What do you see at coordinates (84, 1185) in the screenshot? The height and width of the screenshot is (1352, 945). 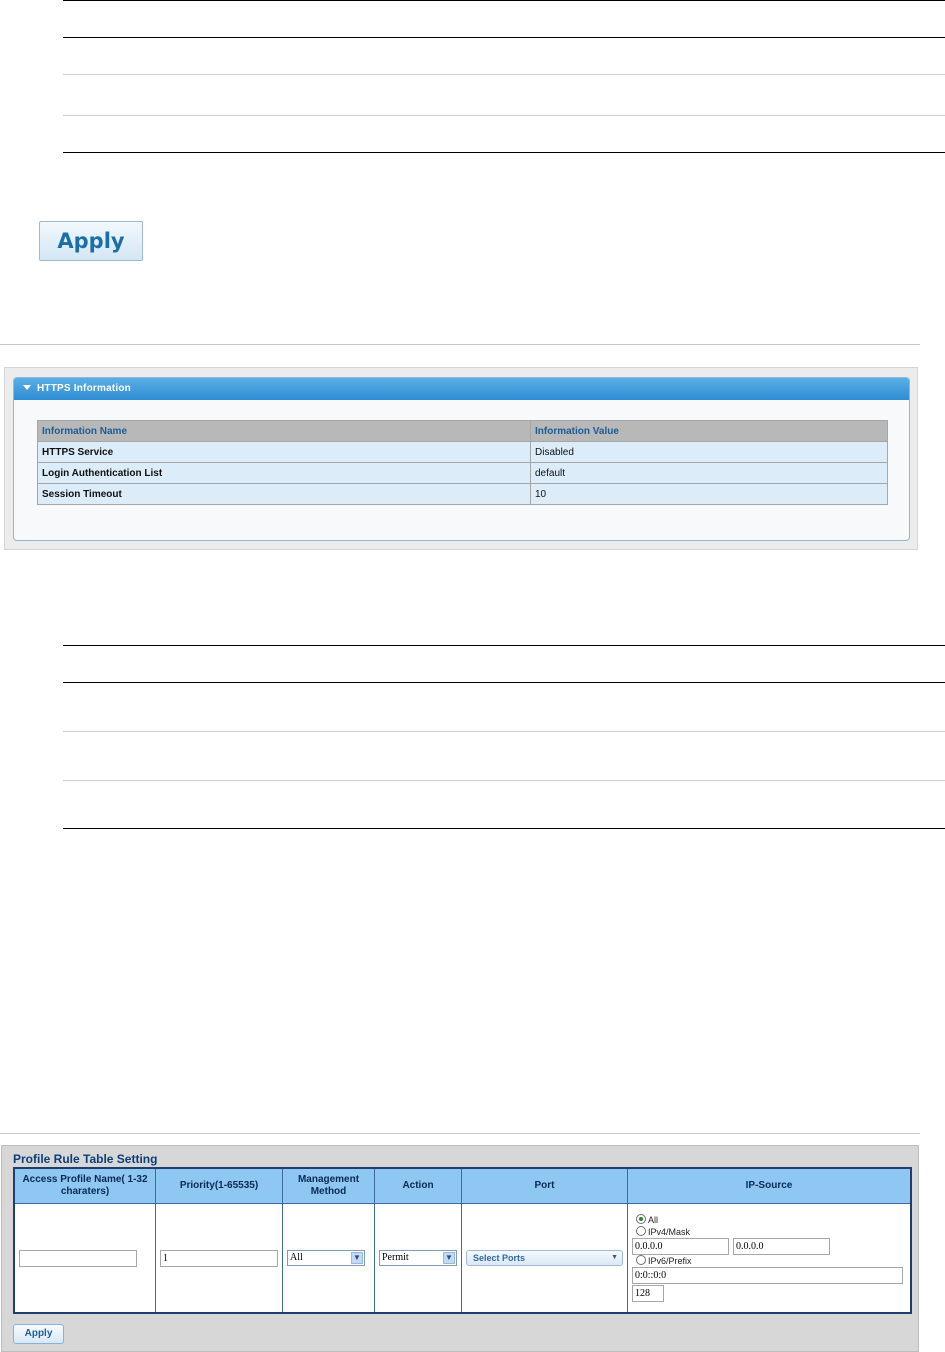 I see `column-header-access-profile-name: Access Profile Name( 1-32 charaters)` at bounding box center [84, 1185].